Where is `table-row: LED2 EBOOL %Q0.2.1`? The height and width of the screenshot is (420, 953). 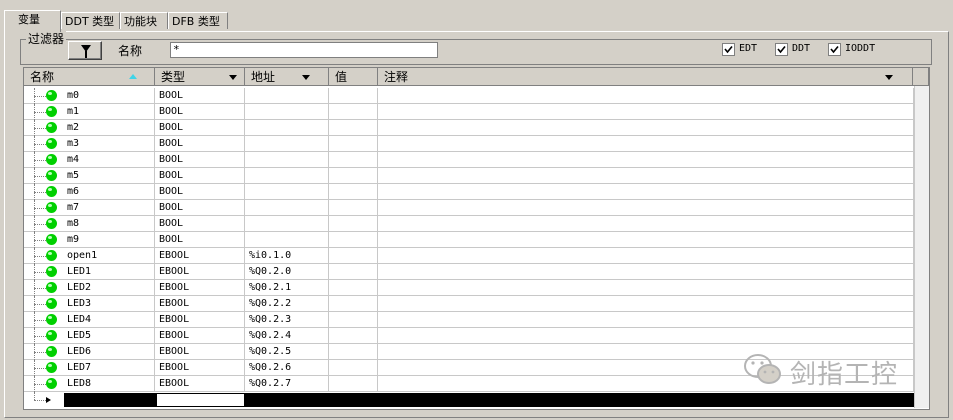 table-row: LED2 EBOOL %Q0.2.1 is located at coordinates (469, 288).